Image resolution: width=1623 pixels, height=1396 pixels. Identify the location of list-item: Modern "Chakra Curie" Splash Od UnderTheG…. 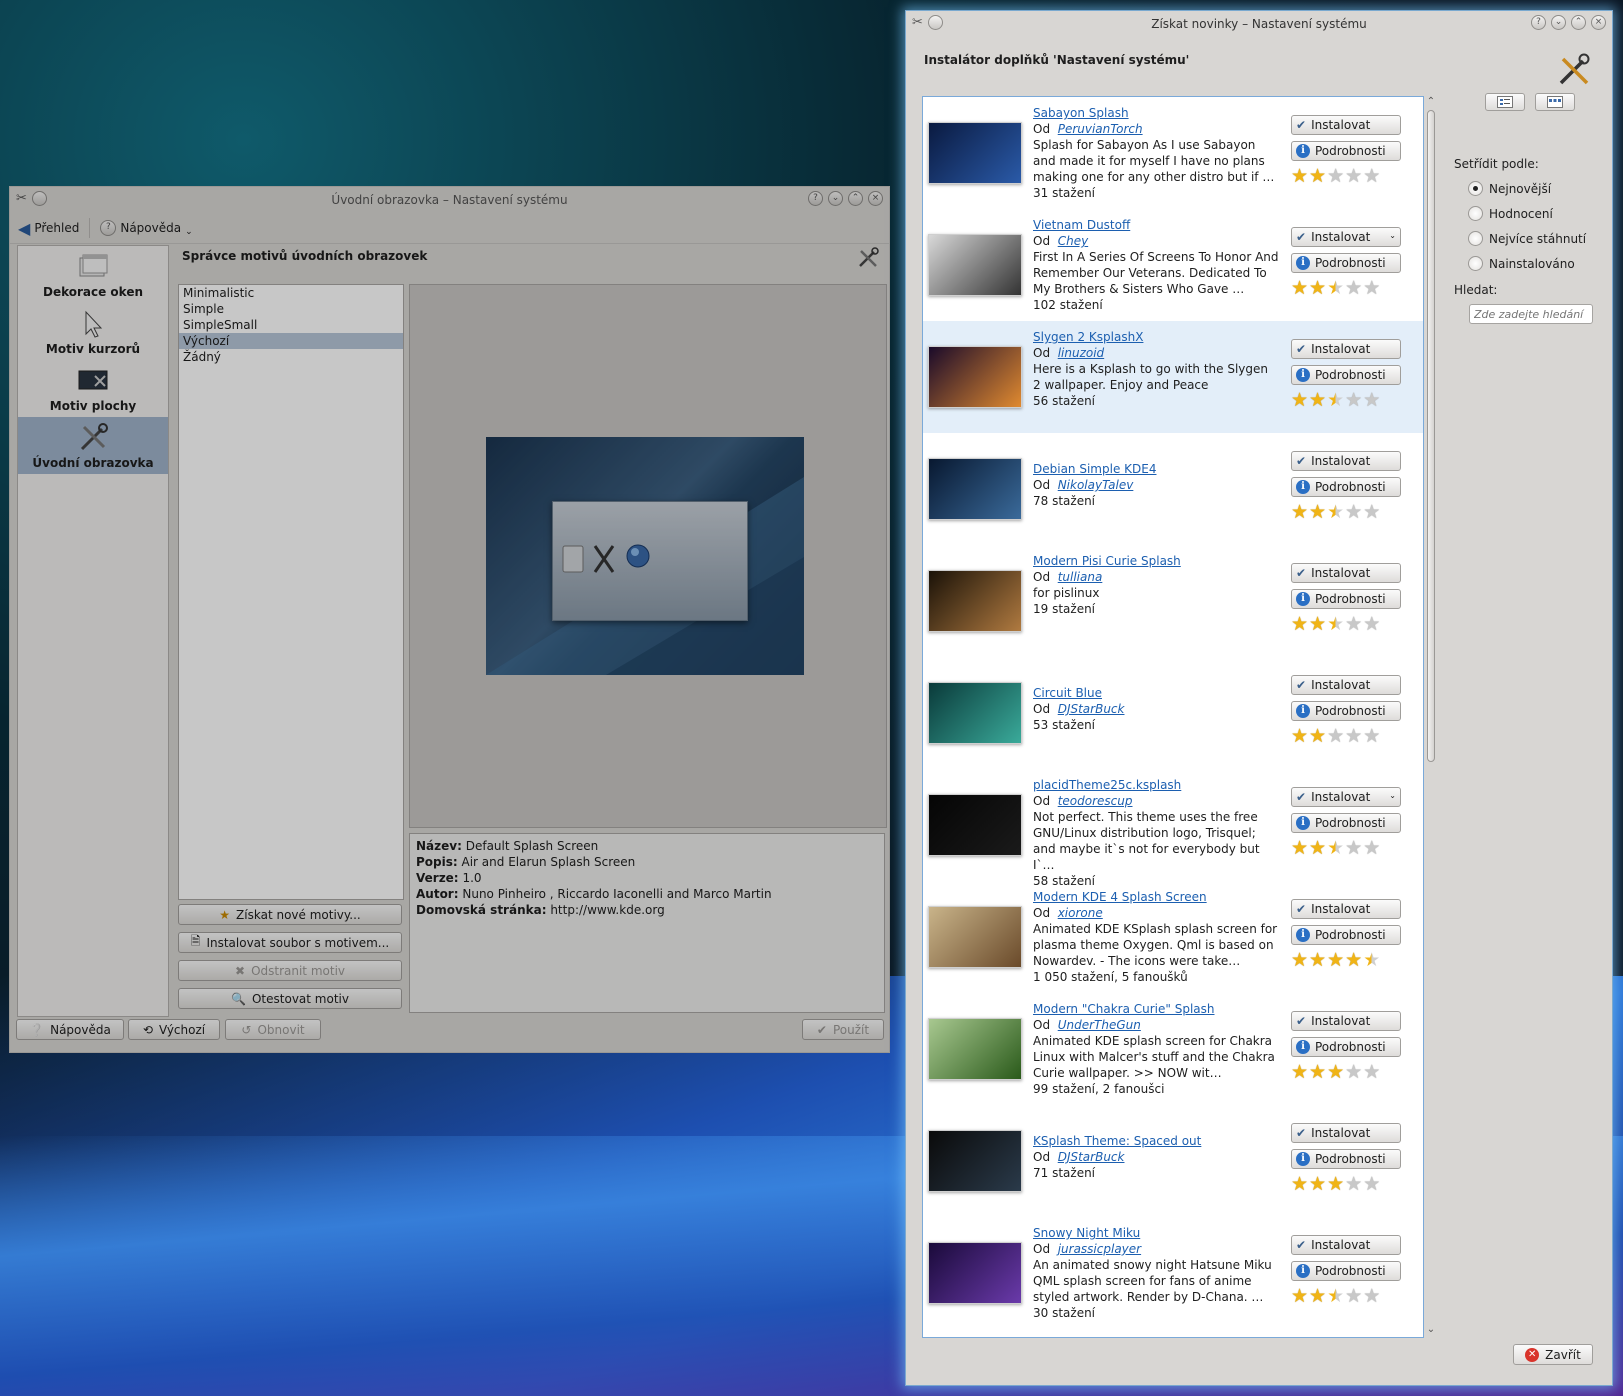
(1173, 1049).